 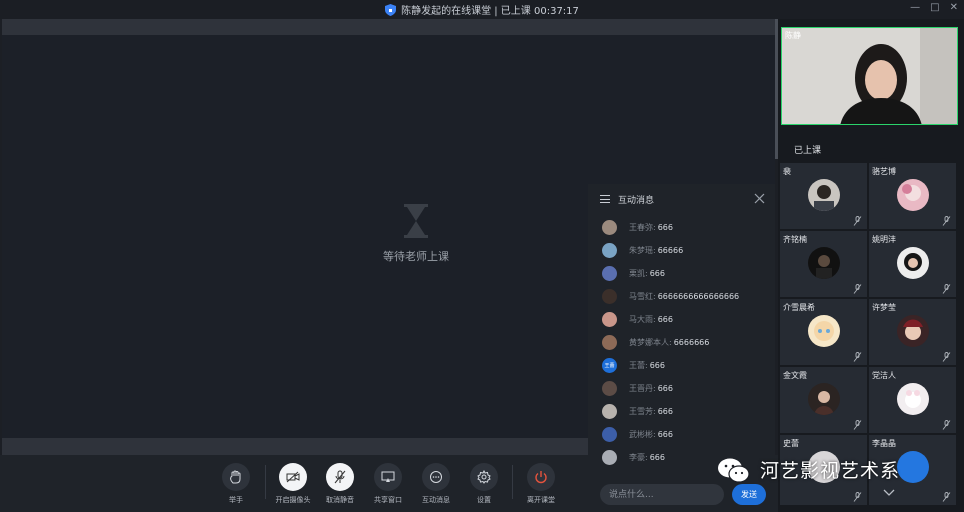 What do you see at coordinates (541, 500) in the screenshot?
I see `leave-class-label: 离开课堂` at bounding box center [541, 500].